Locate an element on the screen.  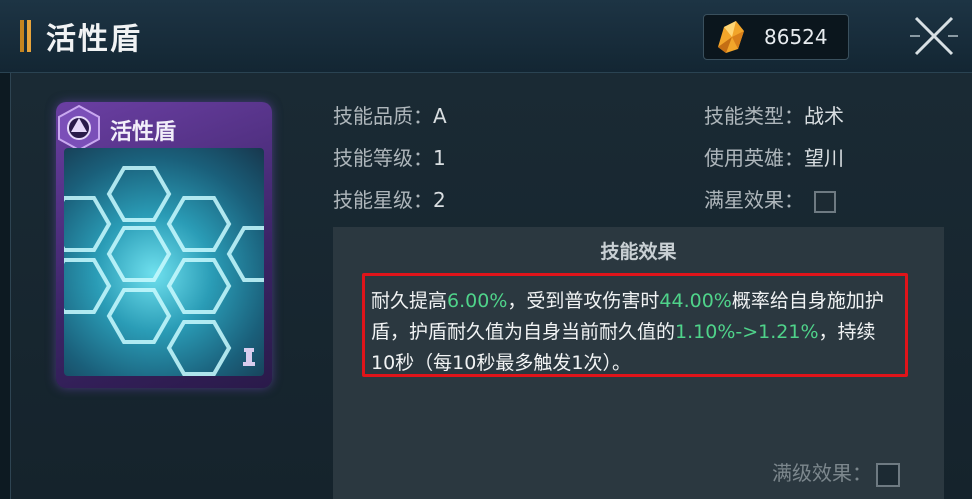
currency-value: 86524 is located at coordinates (796, 37).